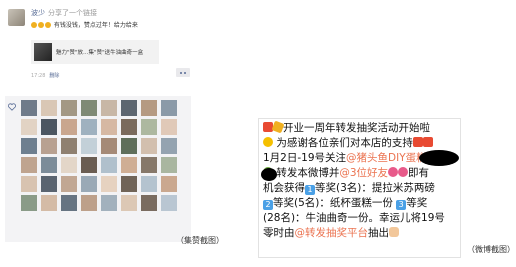 This screenshot has height=267, width=516. I want to click on likes-caption: （集赞截图）, so click(200, 240).